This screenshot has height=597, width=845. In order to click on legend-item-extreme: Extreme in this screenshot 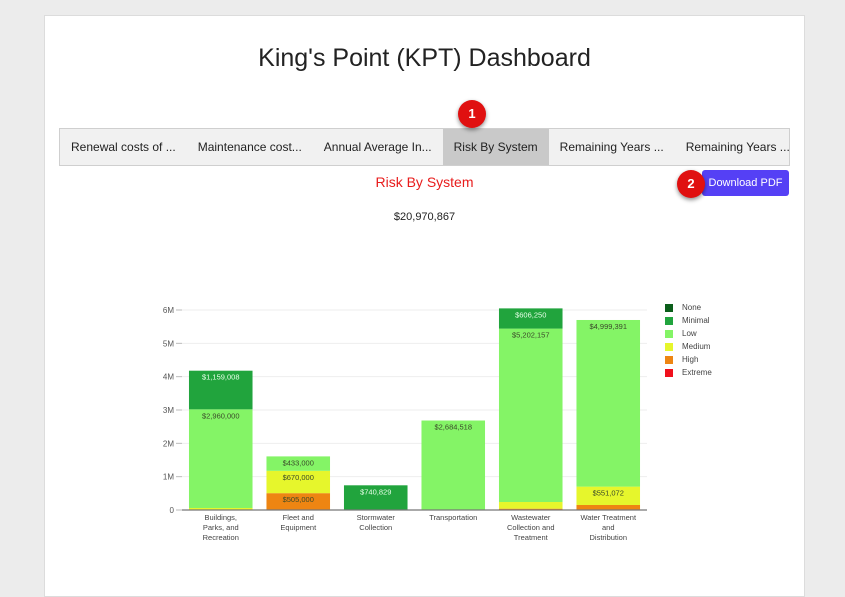, I will do `click(688, 372)`.